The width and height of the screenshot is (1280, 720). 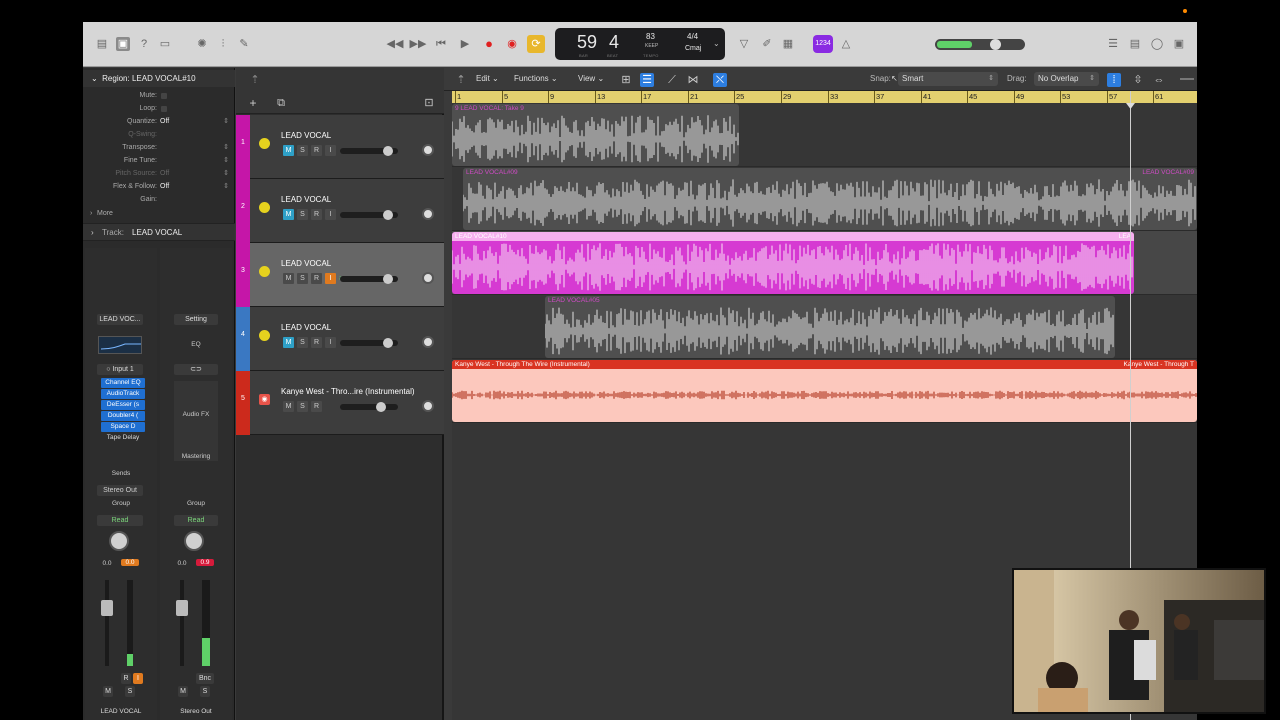 I want to click on lcd-chevron-down-icon: ⌄, so click(x=716, y=43).